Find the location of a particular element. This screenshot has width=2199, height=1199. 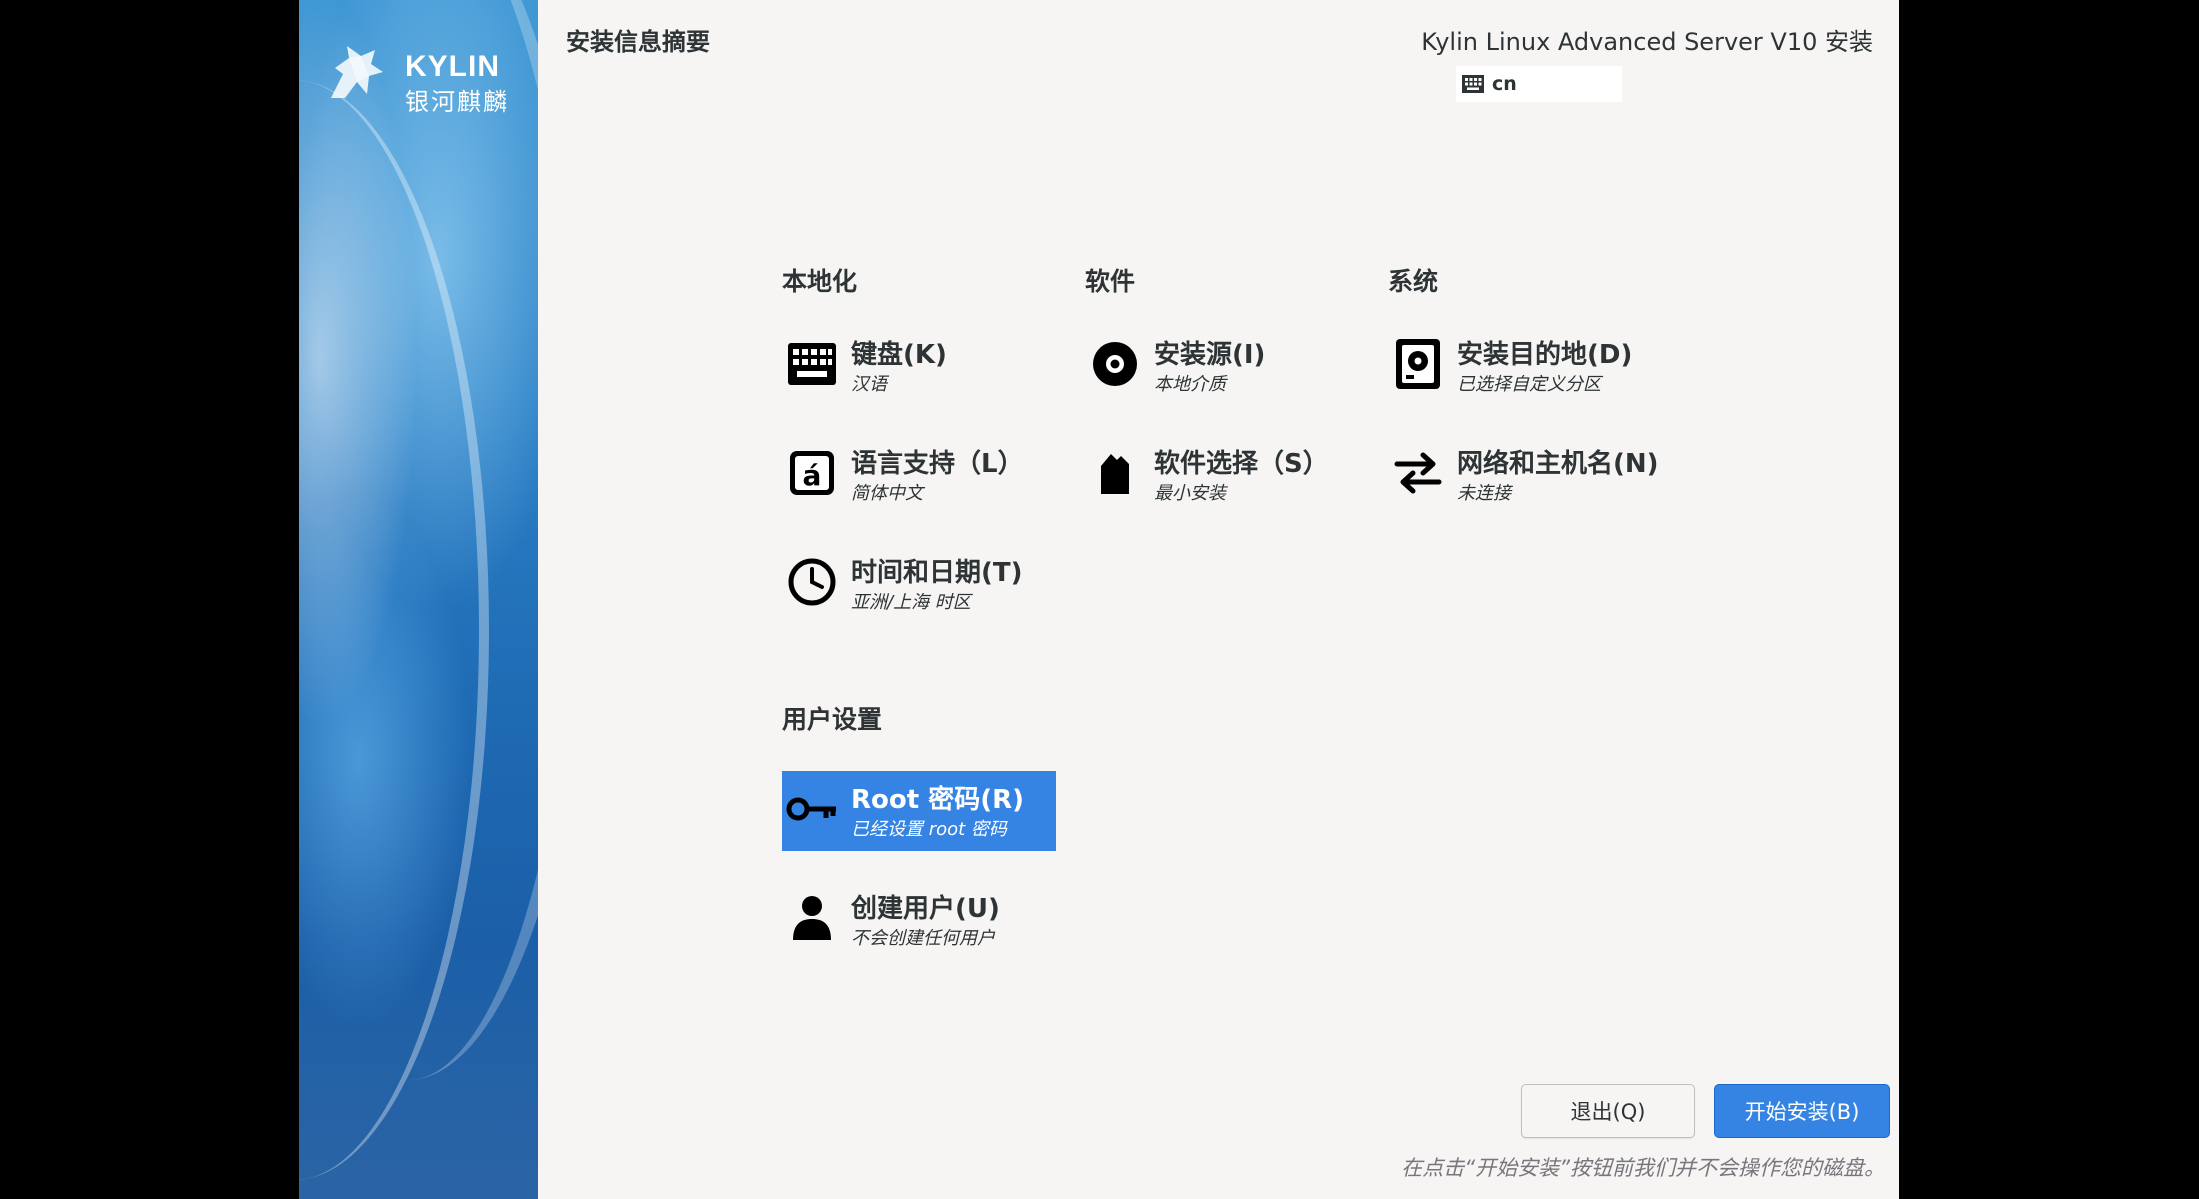

kylin-logo: KYLIN 银河麒麟 is located at coordinates (421, 77).